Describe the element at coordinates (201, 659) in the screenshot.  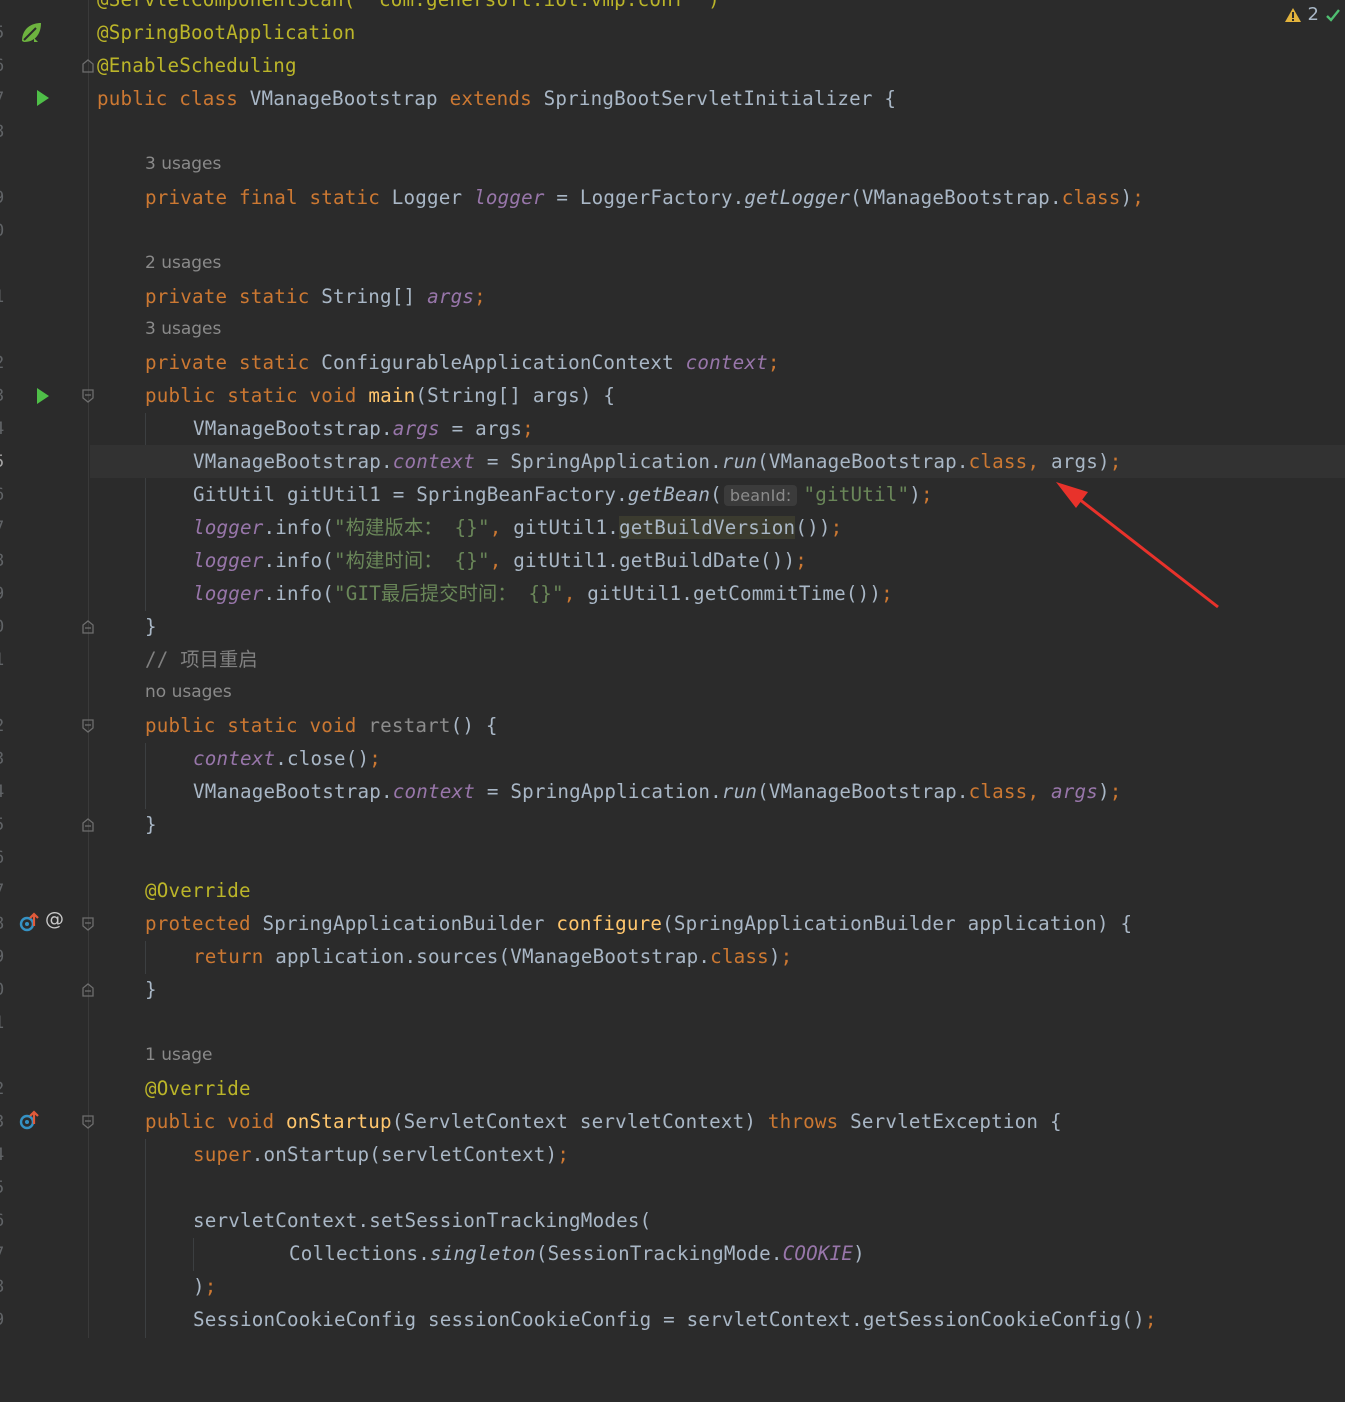
I see `code-comment: // 项目重启` at that location.